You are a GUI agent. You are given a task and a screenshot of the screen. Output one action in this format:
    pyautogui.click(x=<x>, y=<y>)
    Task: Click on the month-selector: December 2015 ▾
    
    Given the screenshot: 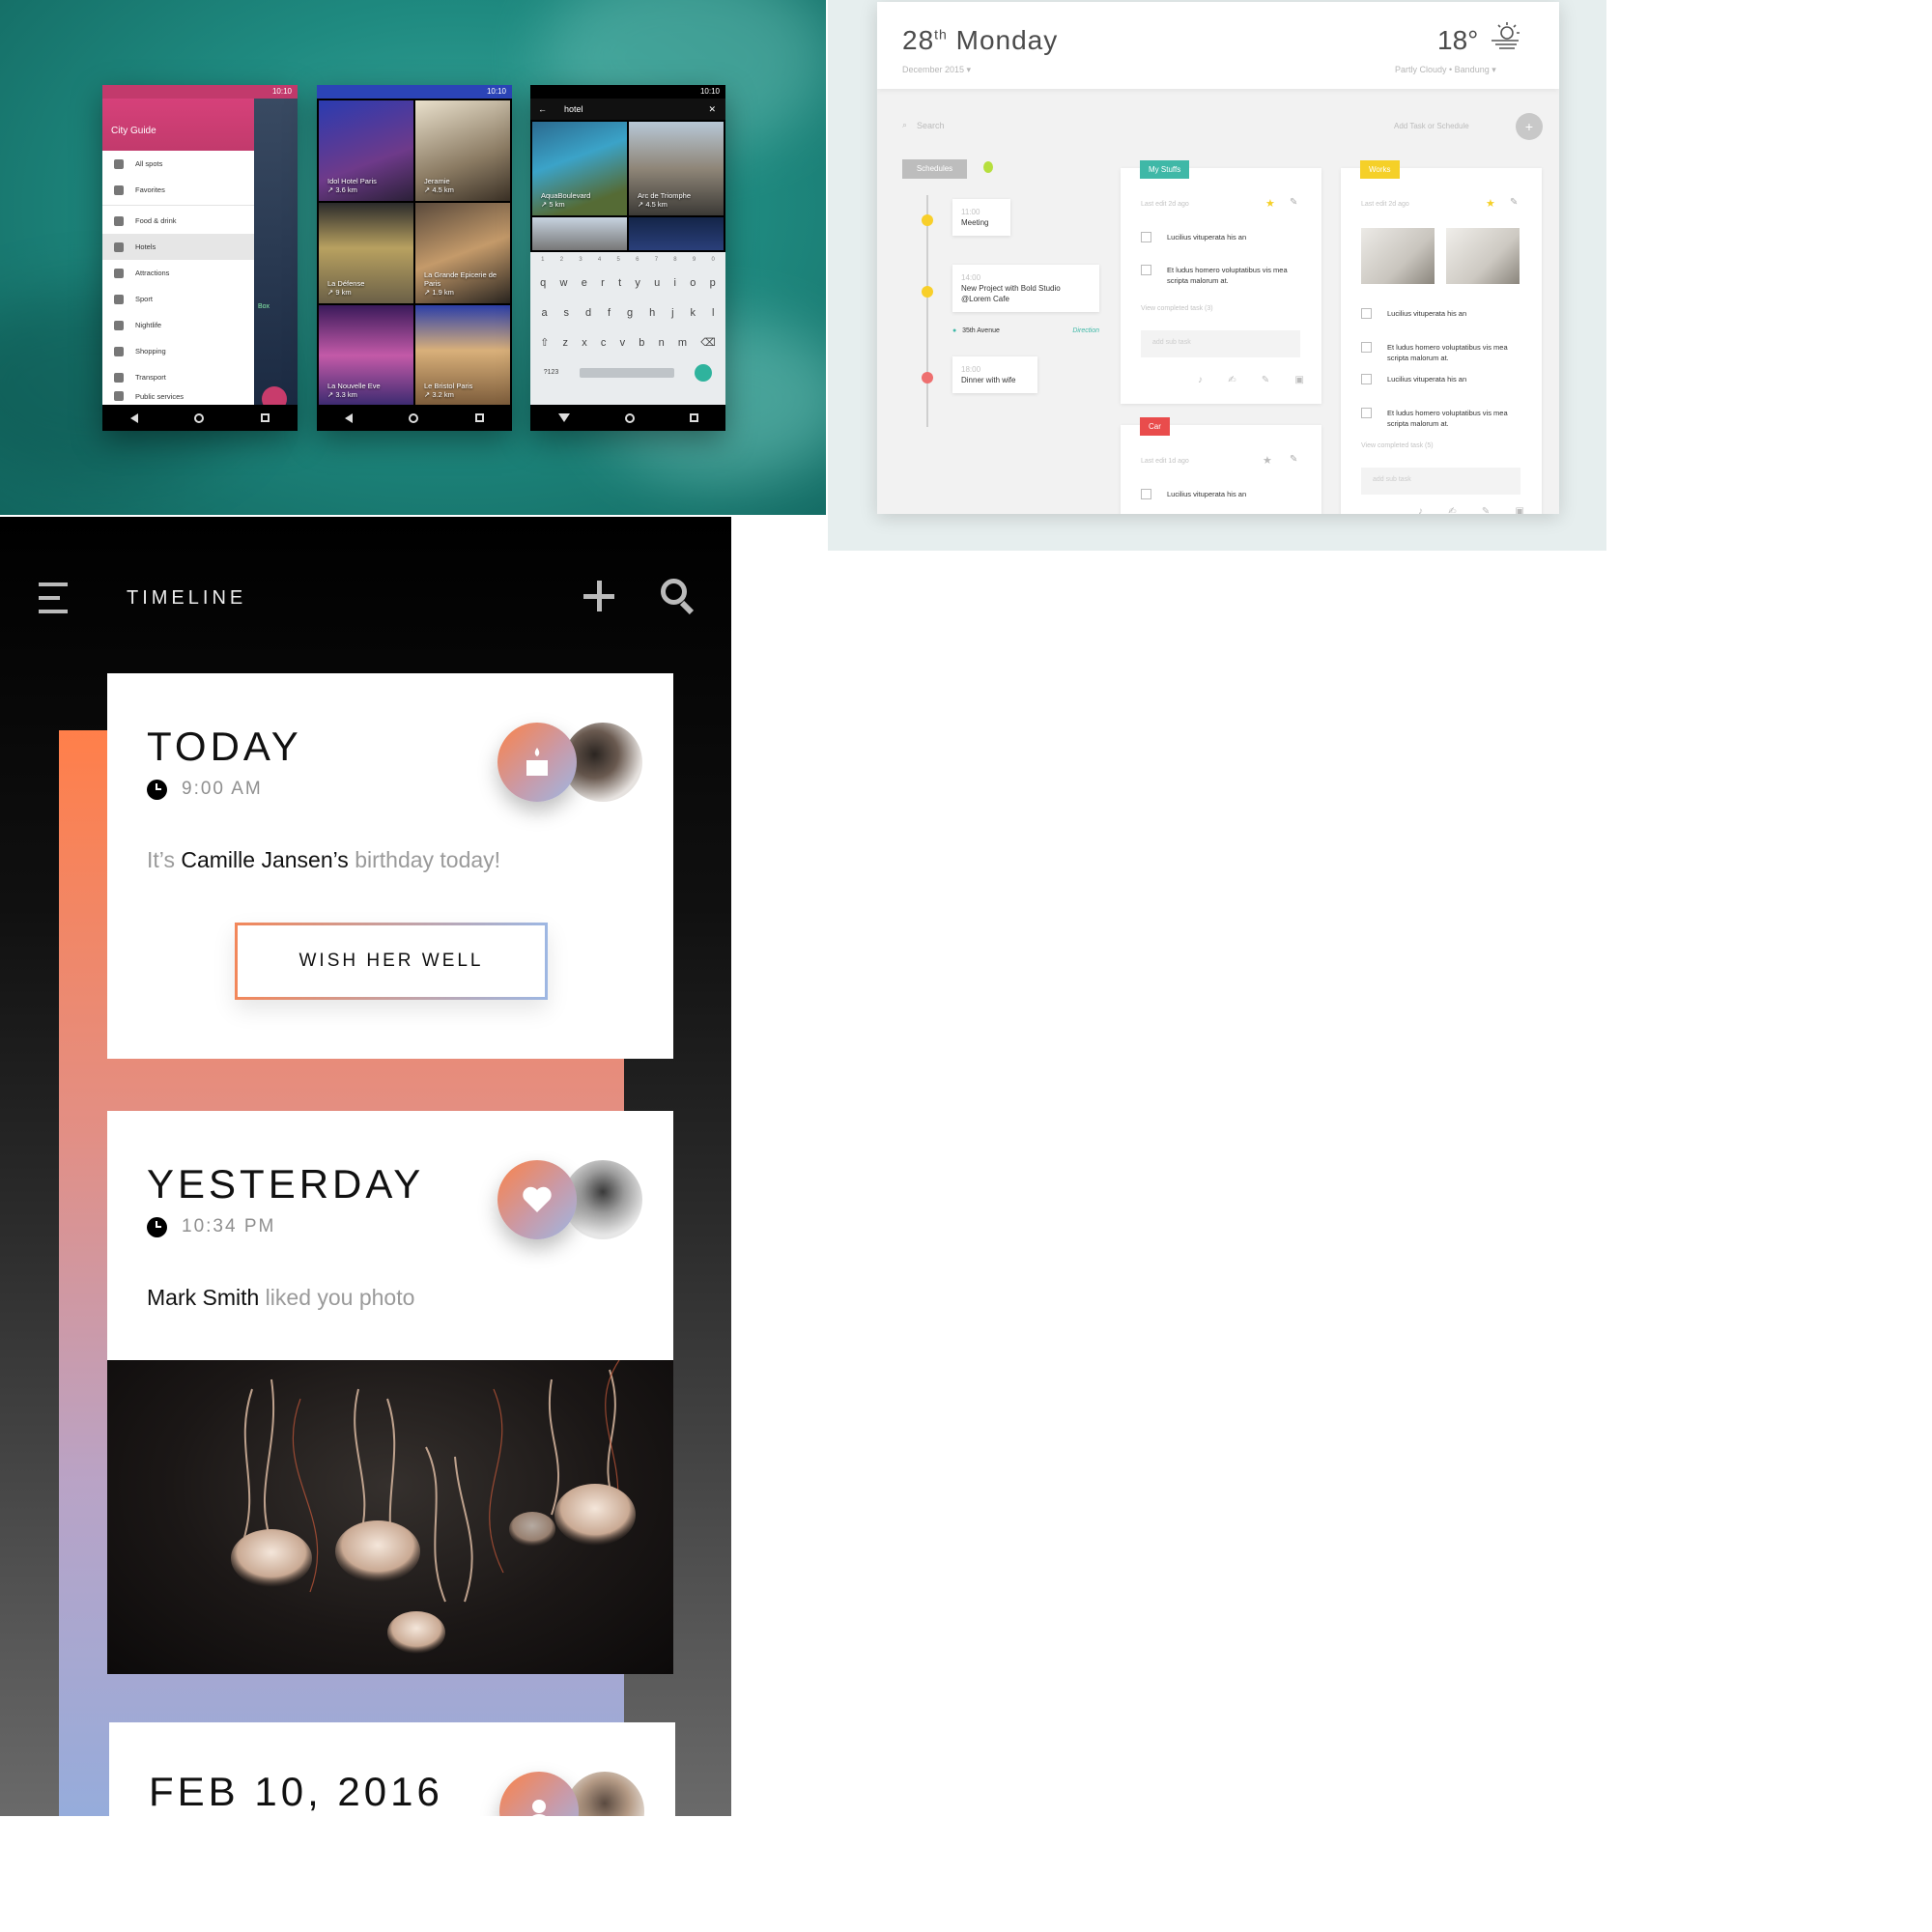 What is the action you would take?
    pyautogui.click(x=936, y=70)
    